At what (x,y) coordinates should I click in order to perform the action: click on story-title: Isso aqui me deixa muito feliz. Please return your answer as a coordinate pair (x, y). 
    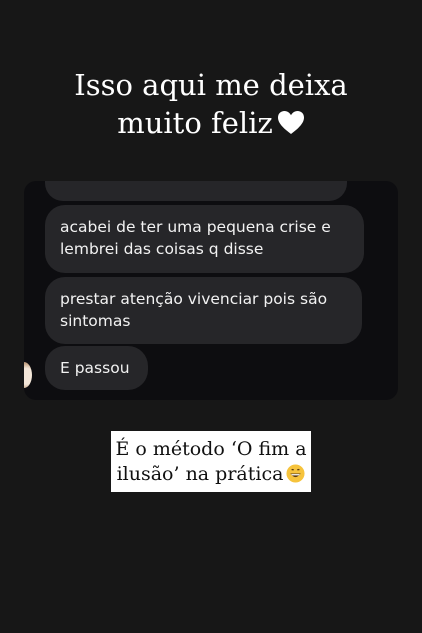
    Looking at the image, I should click on (211, 104).